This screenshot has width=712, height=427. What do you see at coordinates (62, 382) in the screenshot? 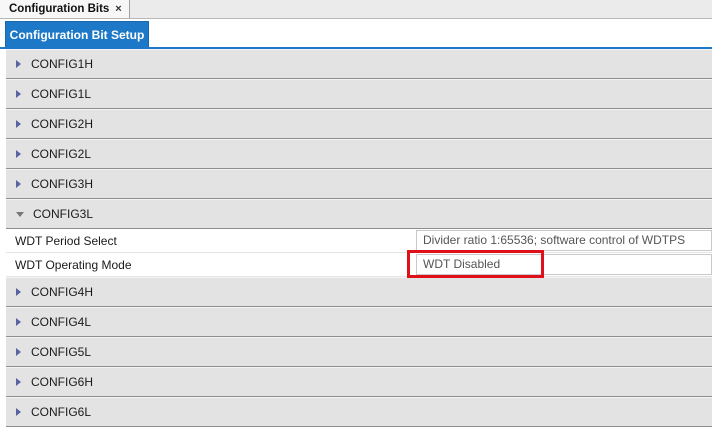
I see `group-label: CONFIG6H` at bounding box center [62, 382].